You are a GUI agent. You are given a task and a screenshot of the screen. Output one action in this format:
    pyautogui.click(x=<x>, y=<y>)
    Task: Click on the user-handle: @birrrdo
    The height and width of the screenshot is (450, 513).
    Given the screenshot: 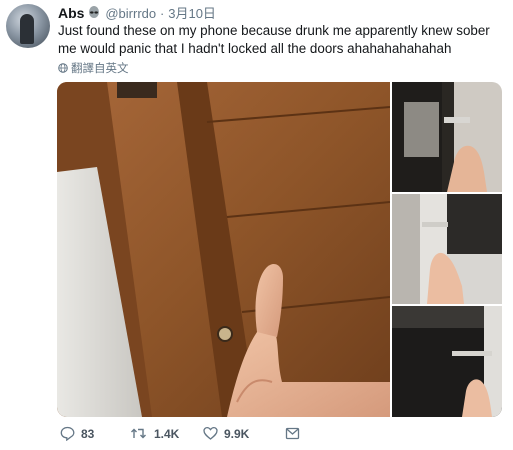 What is the action you would take?
    pyautogui.click(x=130, y=13)
    